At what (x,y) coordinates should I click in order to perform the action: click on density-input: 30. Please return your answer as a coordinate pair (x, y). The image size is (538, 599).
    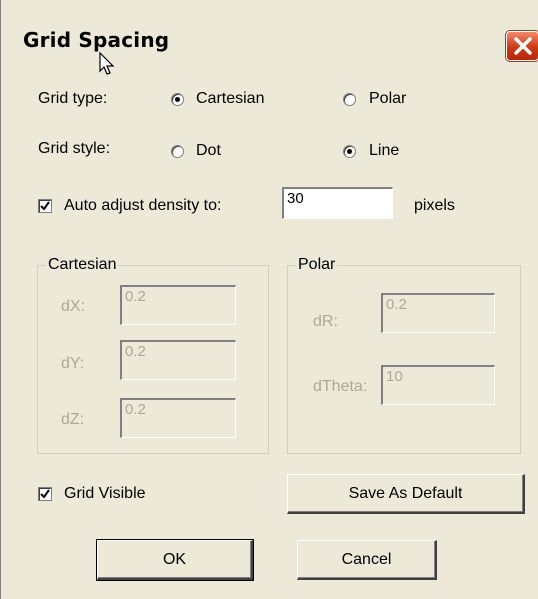
    Looking at the image, I should click on (337, 203).